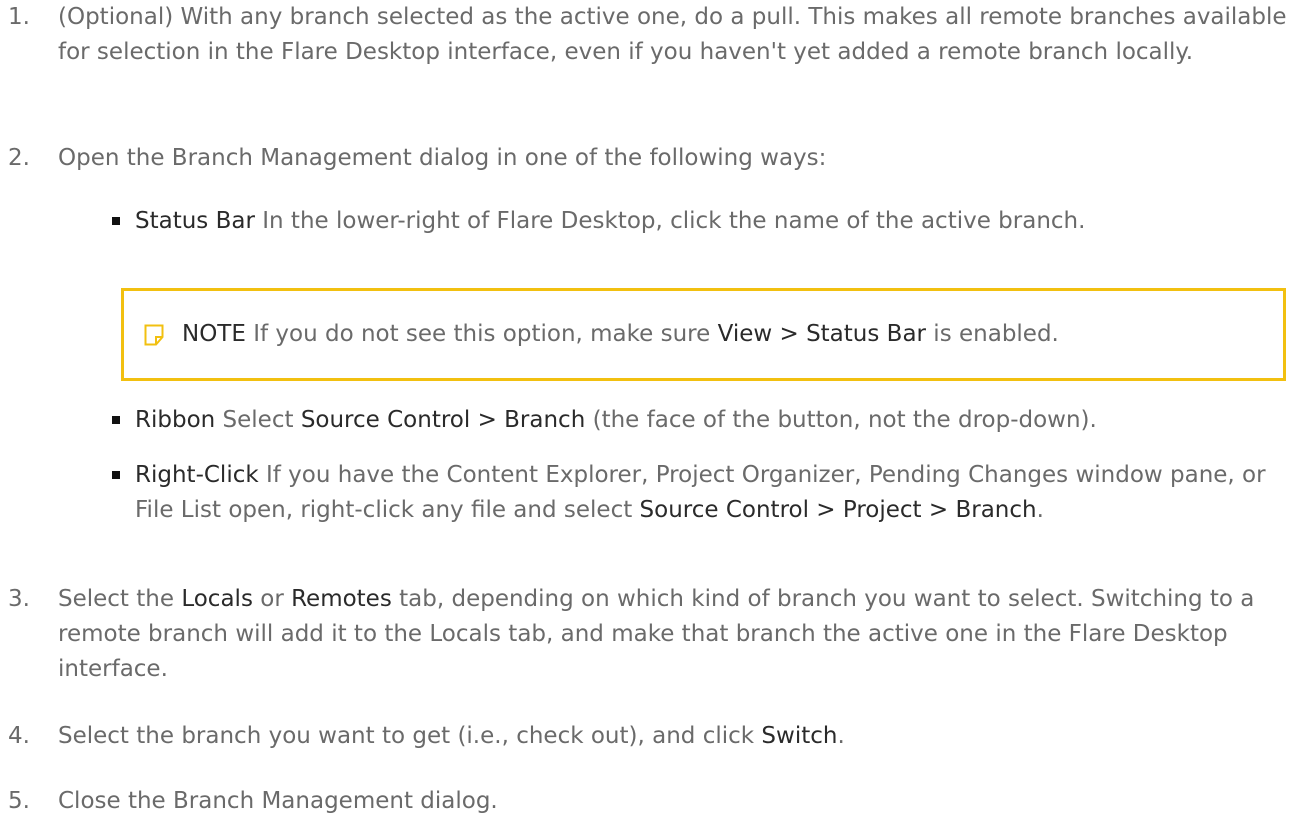  What do you see at coordinates (821, 334) in the screenshot?
I see `term-view-status-bar: View > Status Bar` at bounding box center [821, 334].